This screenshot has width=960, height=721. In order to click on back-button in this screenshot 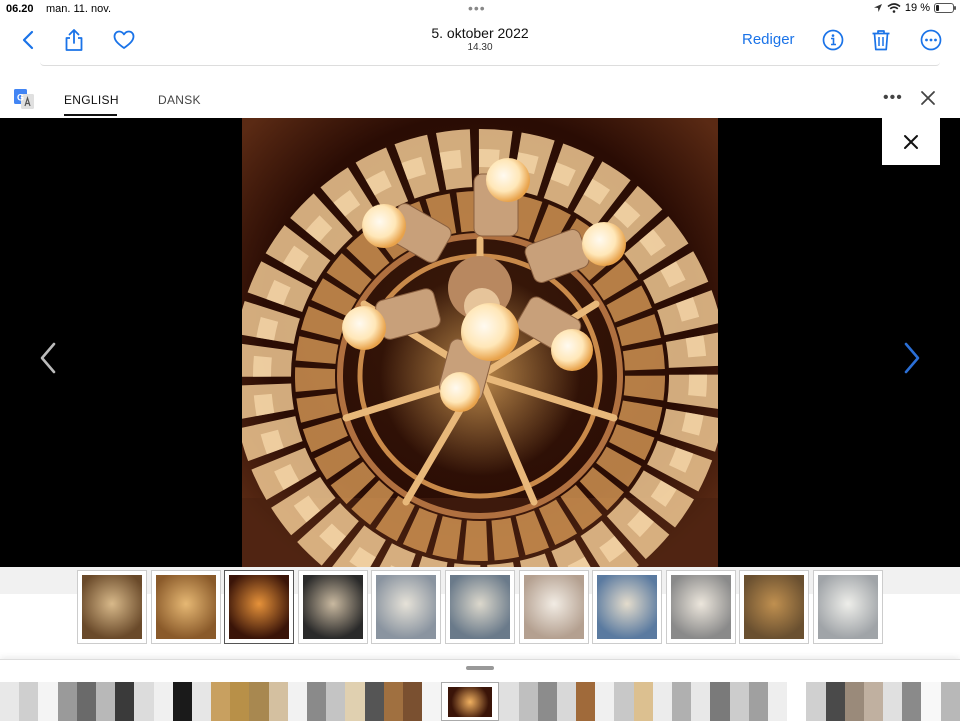, I will do `click(28, 40)`.